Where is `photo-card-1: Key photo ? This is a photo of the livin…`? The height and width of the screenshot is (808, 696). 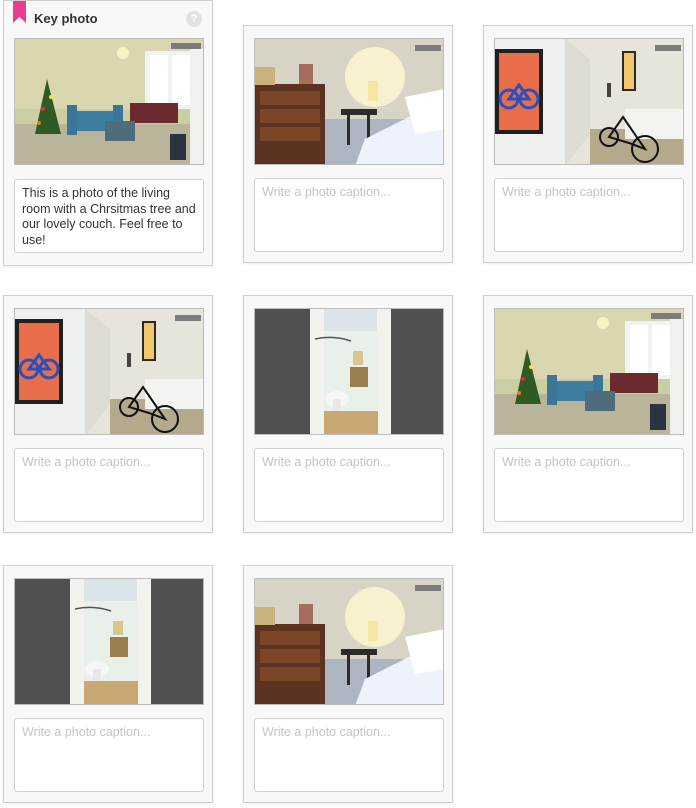 photo-card-1: Key photo ? This is a photo of the livin… is located at coordinates (108, 133).